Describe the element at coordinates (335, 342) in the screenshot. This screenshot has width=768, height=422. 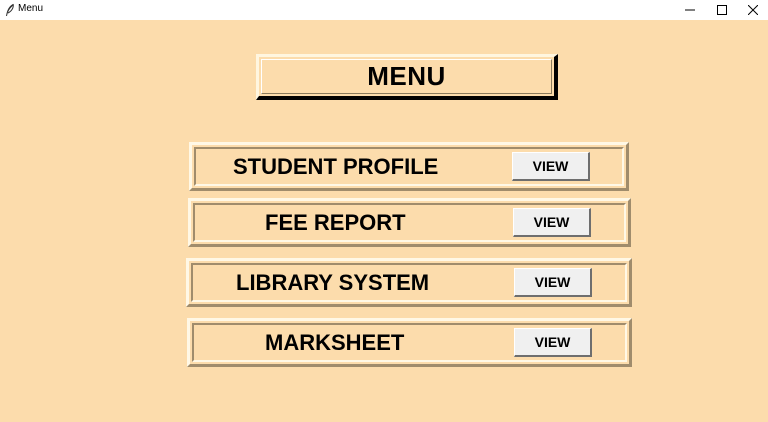
I see `menu-item-label: MARKSHEET` at that location.